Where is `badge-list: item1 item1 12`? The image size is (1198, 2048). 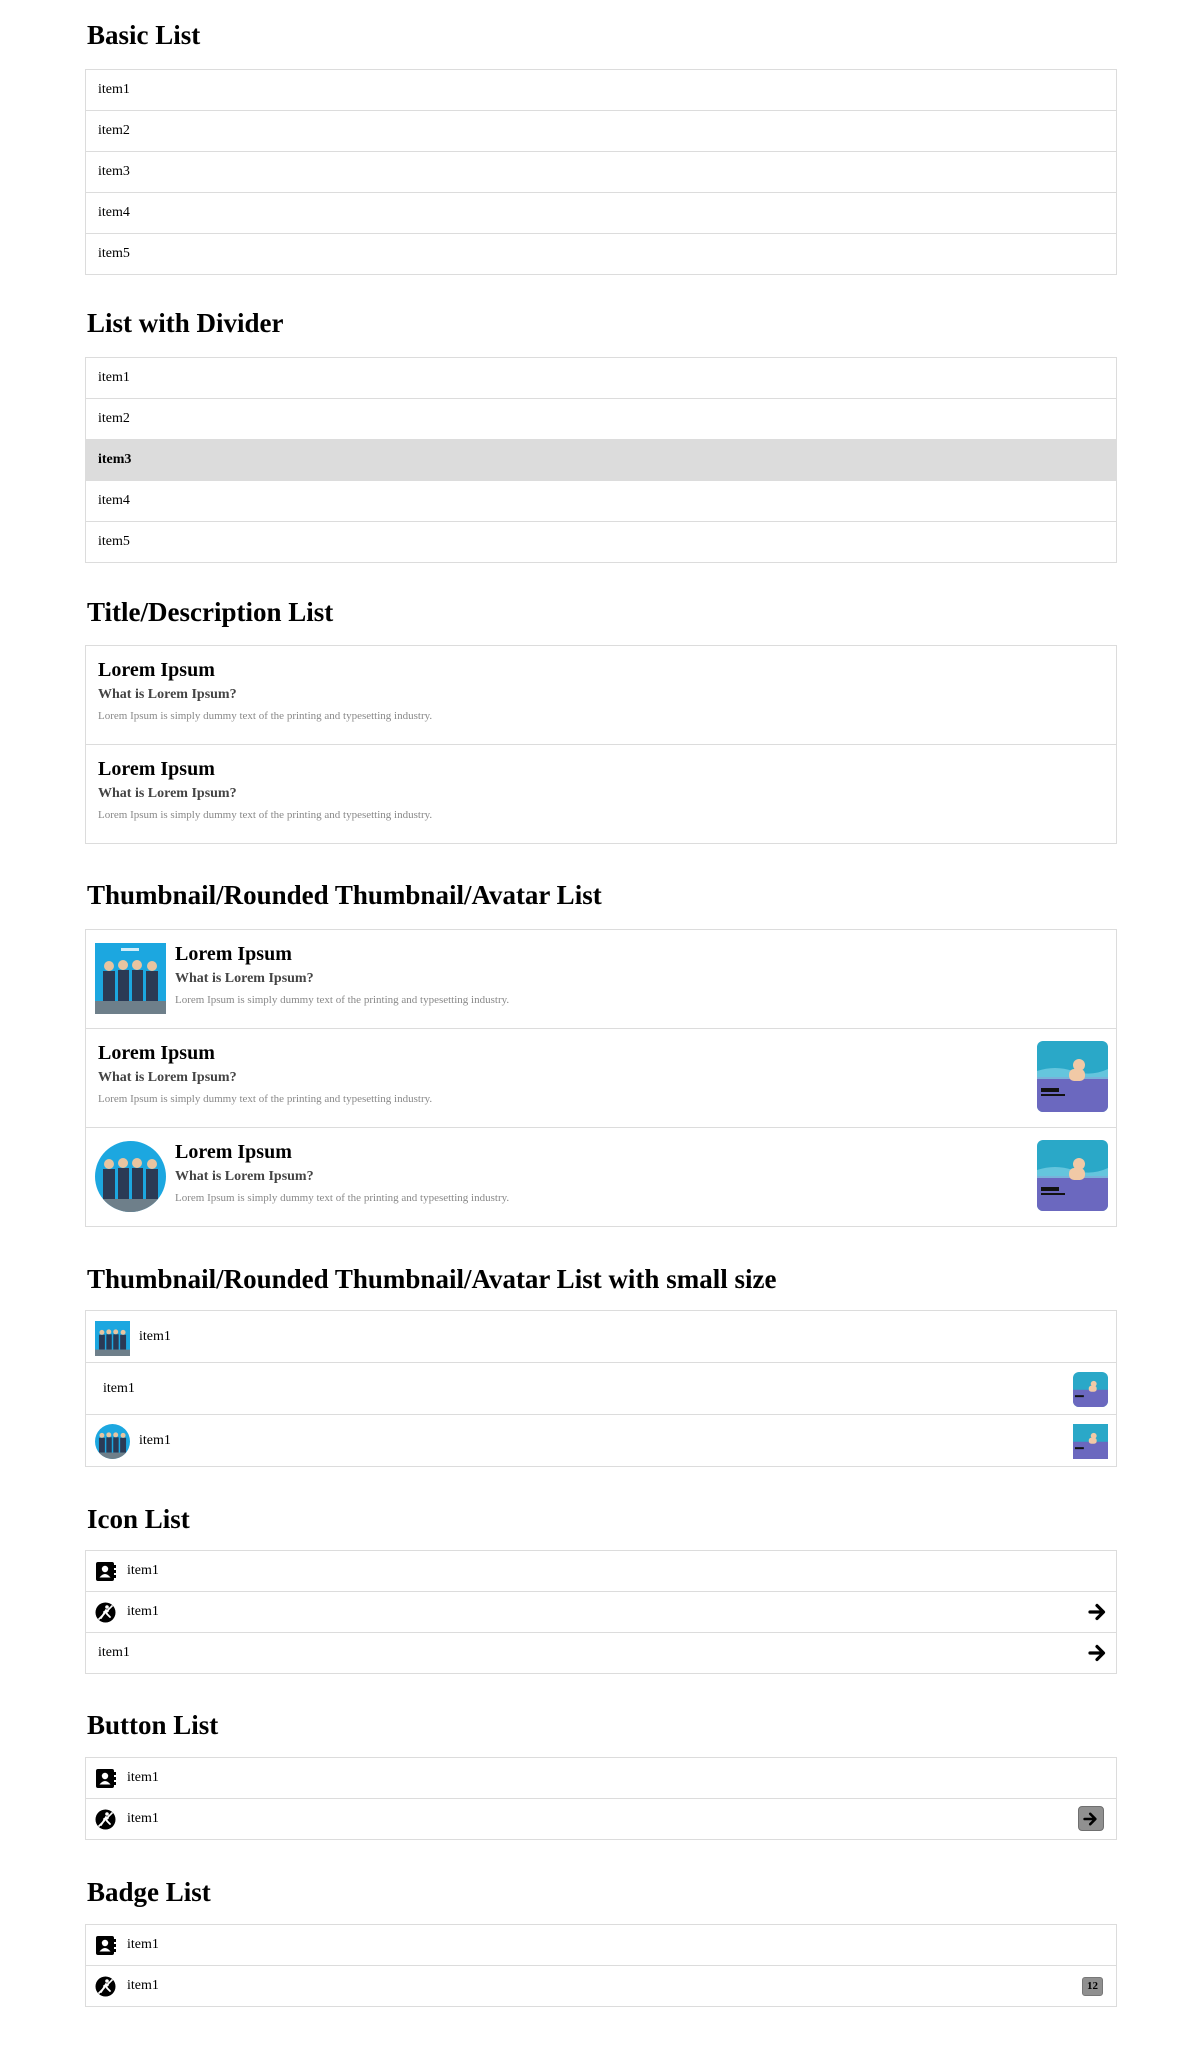 badge-list: item1 item1 12 is located at coordinates (601, 1965).